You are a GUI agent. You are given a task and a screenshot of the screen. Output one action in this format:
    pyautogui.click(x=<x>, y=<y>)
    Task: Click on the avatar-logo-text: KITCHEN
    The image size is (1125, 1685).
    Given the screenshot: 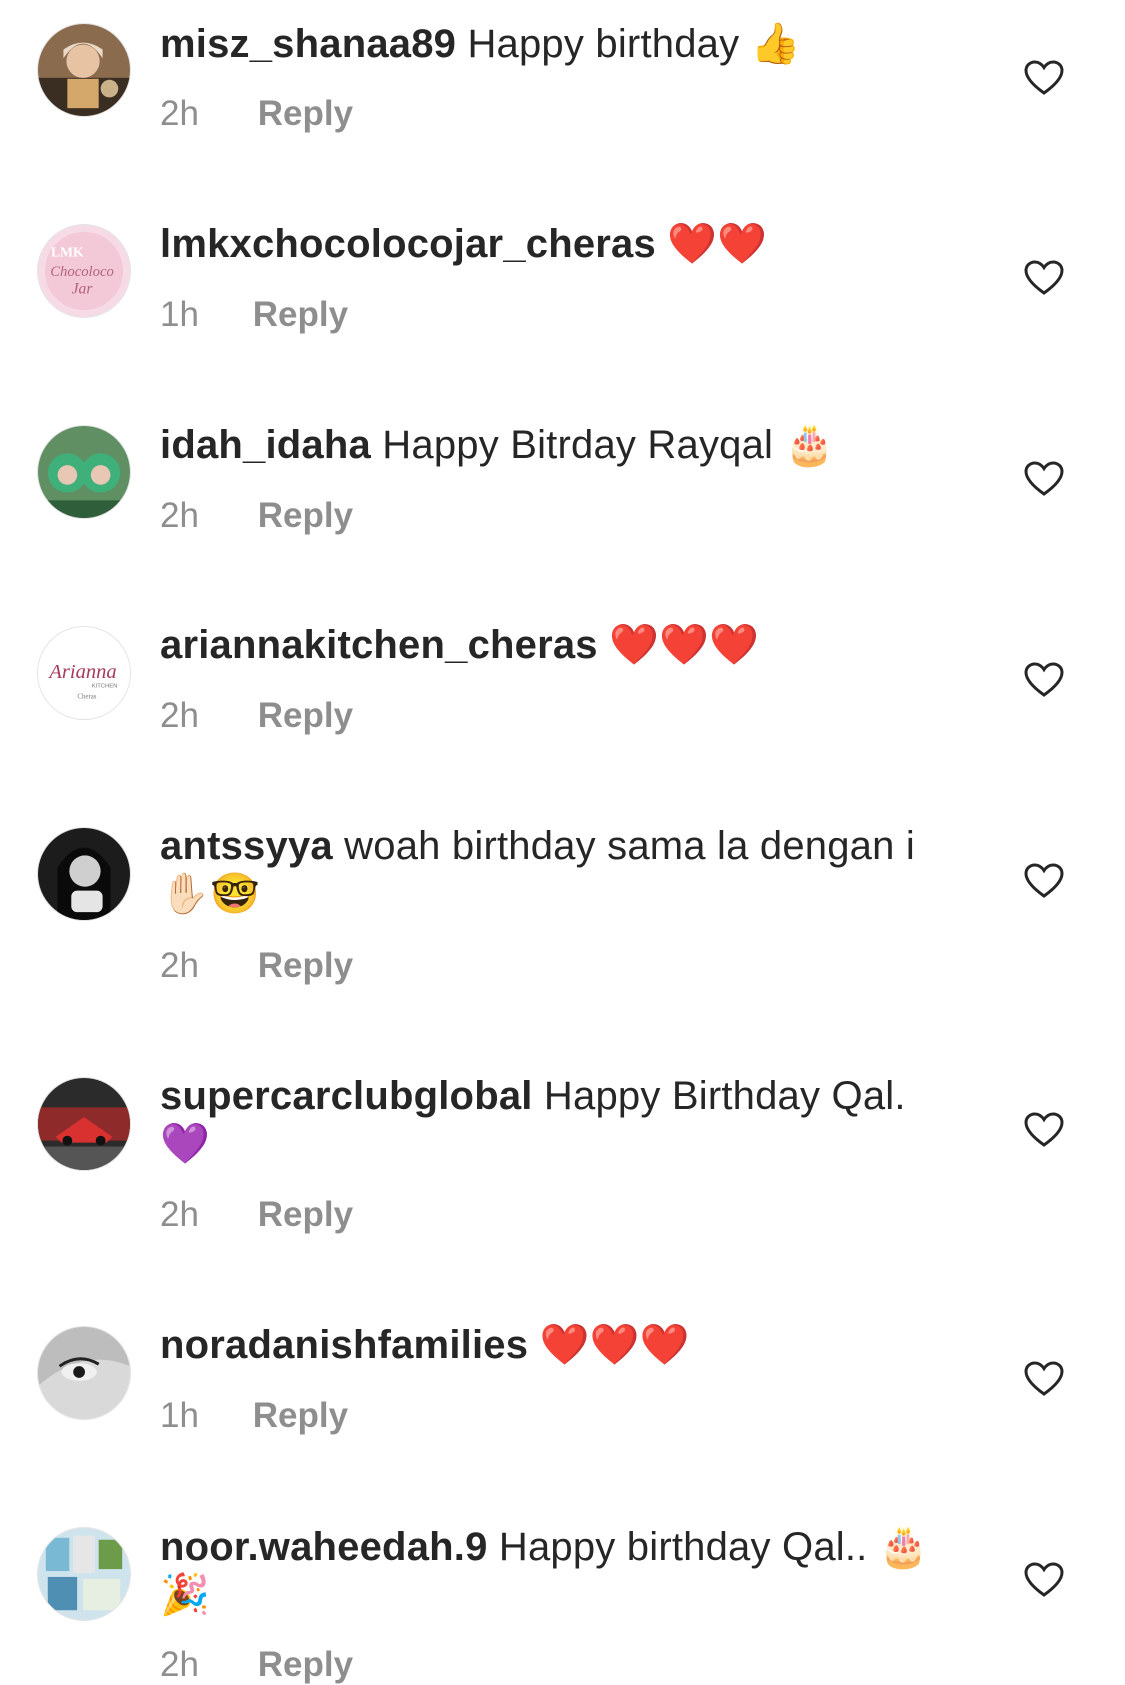 What is the action you would take?
    pyautogui.click(x=105, y=687)
    